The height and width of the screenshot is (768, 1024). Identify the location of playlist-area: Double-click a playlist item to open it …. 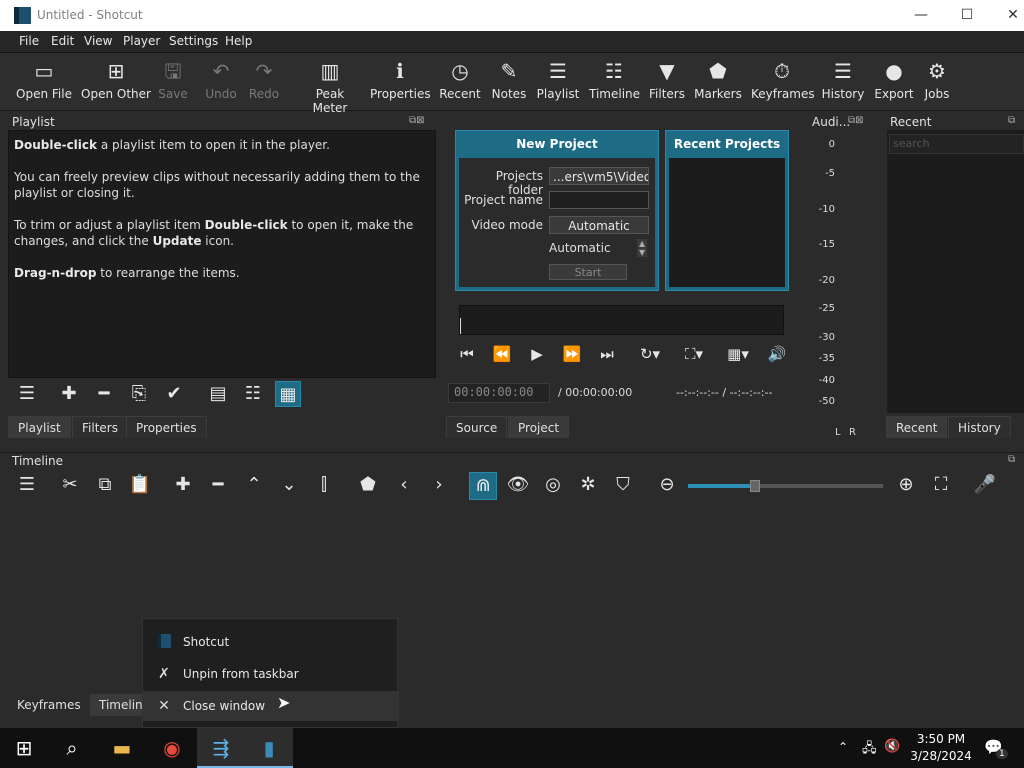
(222, 254).